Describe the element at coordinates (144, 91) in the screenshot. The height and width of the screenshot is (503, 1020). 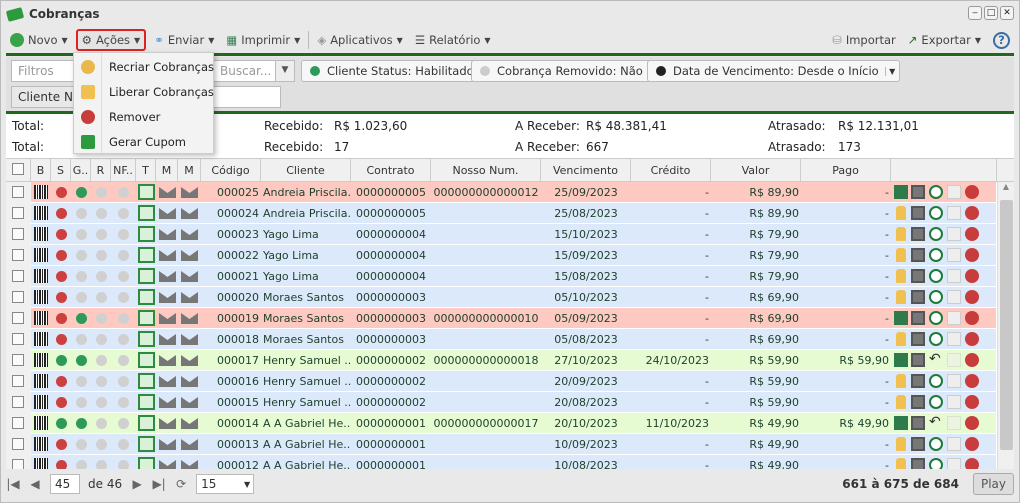
I see `menu-item-liberar-cobrancas: Liberar Cobranças` at that location.